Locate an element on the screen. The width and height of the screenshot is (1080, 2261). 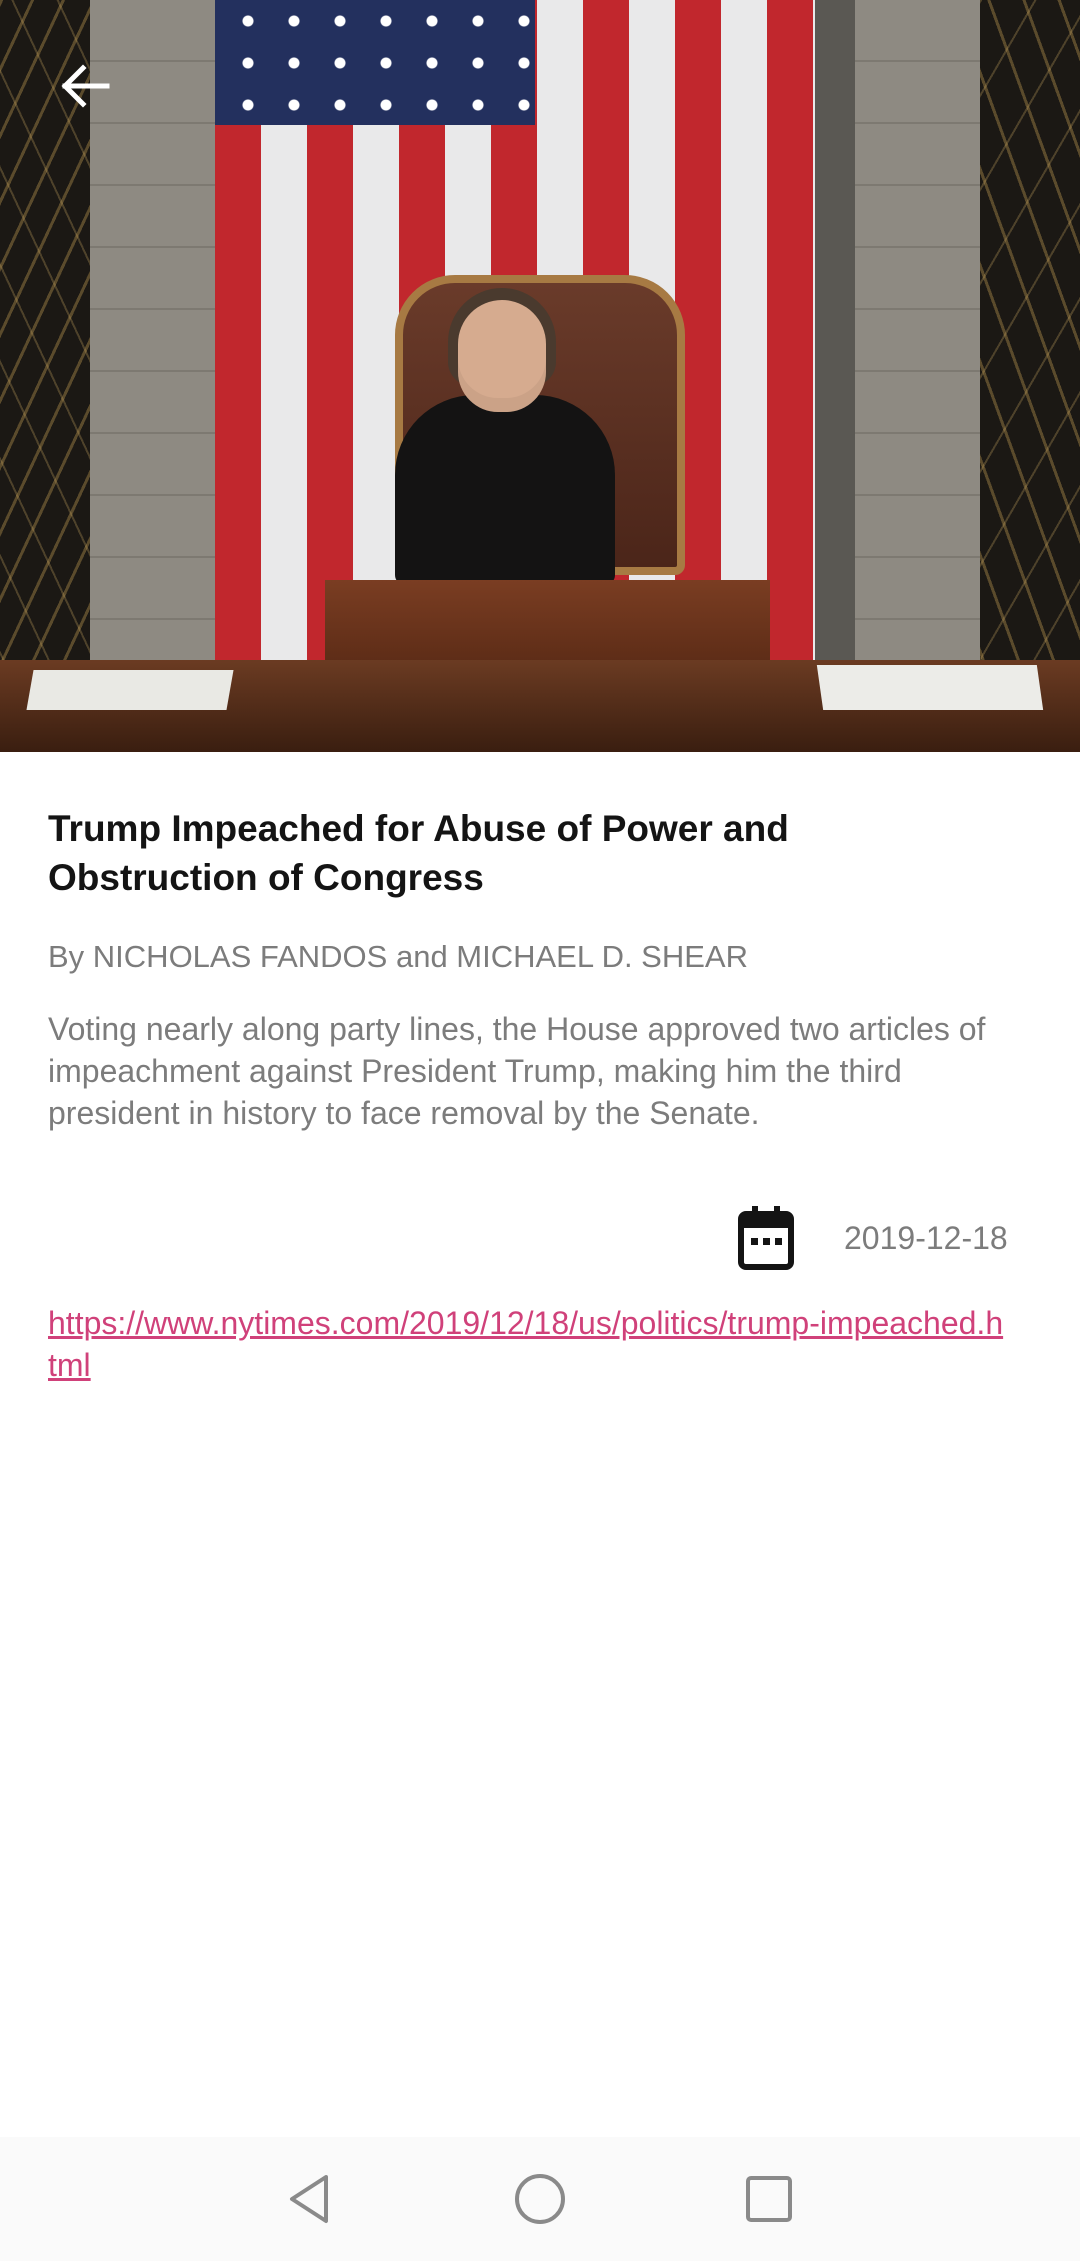
arrow-left-icon is located at coordinates (85, 86).